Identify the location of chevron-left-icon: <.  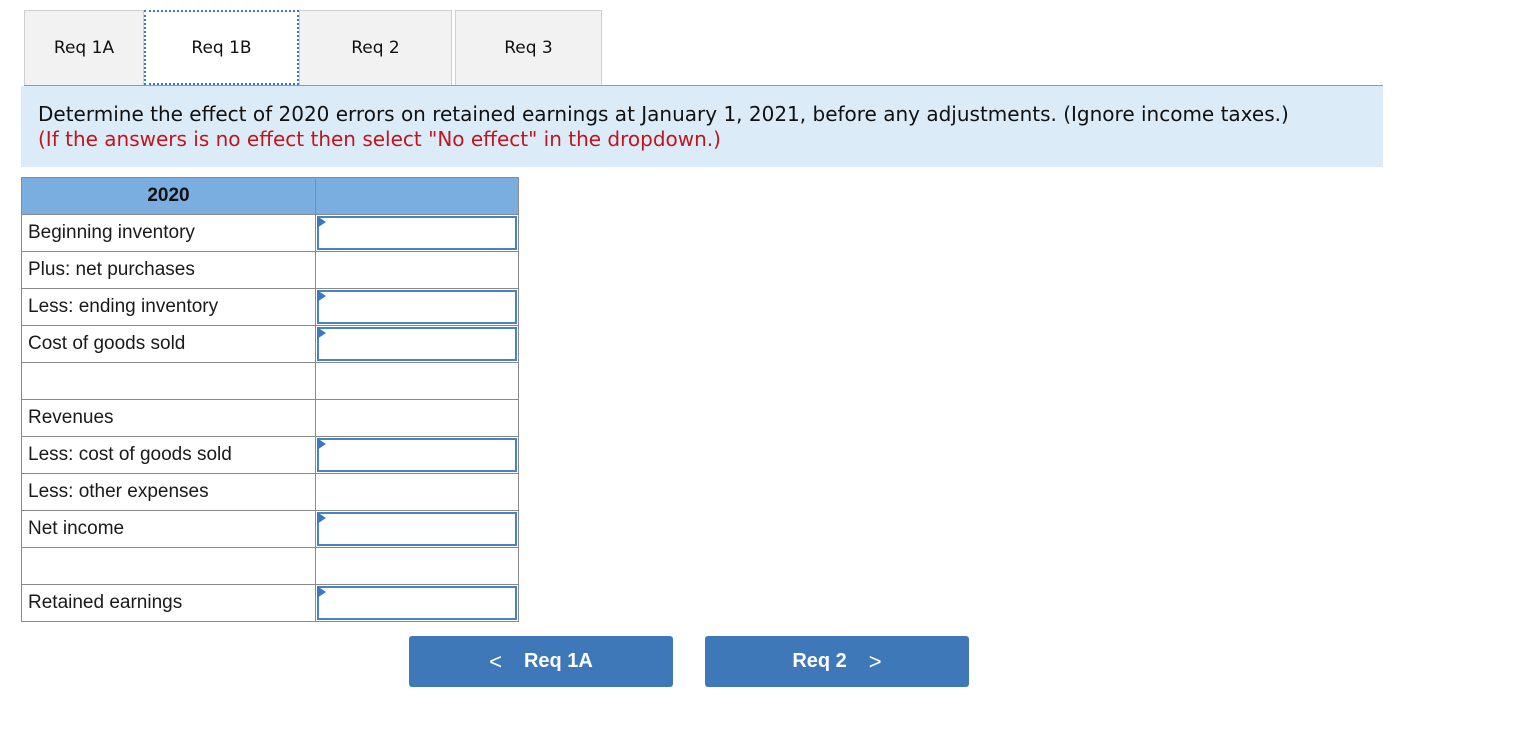
(495, 661).